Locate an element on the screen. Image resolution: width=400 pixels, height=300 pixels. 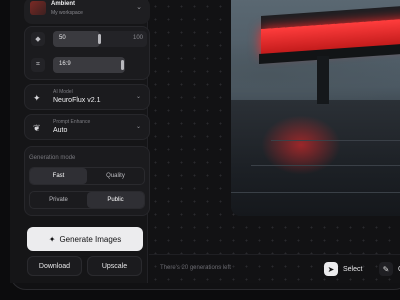
workspace-name: Ambient is located at coordinates (63, 4).